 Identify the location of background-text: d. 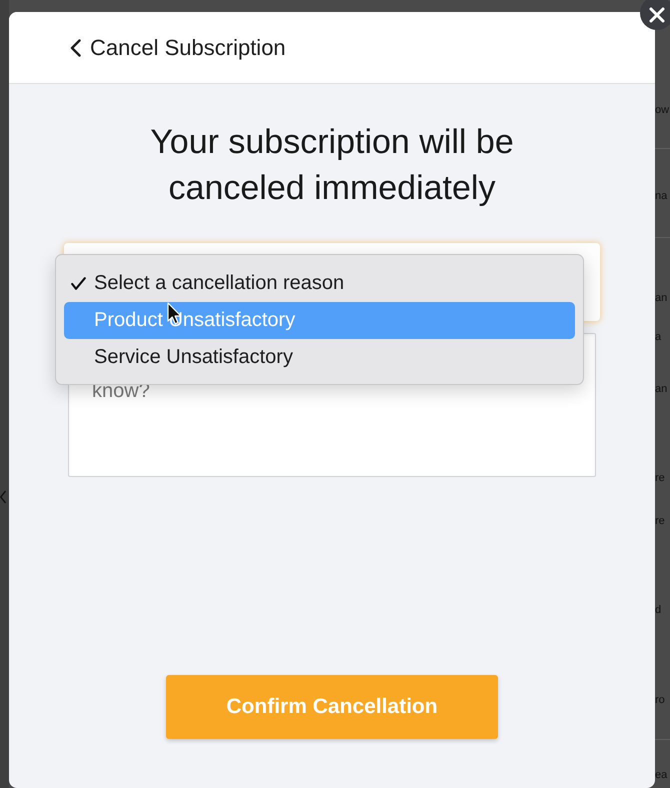
(658, 610).